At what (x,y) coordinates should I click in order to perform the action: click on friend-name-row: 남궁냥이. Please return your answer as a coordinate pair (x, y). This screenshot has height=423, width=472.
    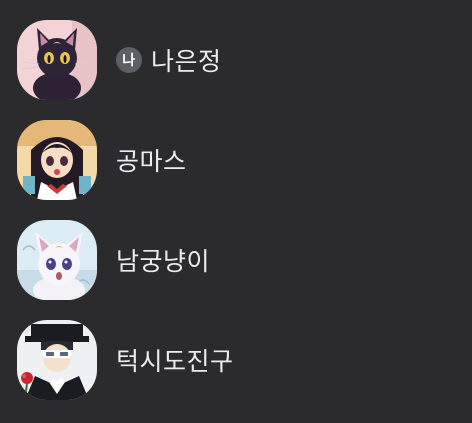
    Looking at the image, I should click on (163, 260).